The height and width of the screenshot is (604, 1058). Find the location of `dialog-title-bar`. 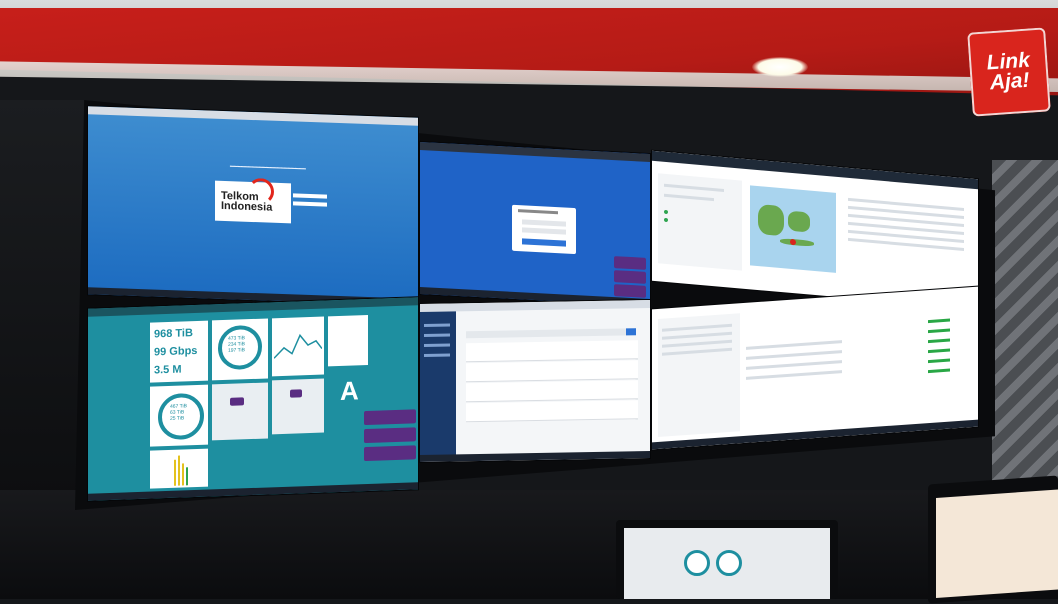

dialog-title-bar is located at coordinates (538, 212).